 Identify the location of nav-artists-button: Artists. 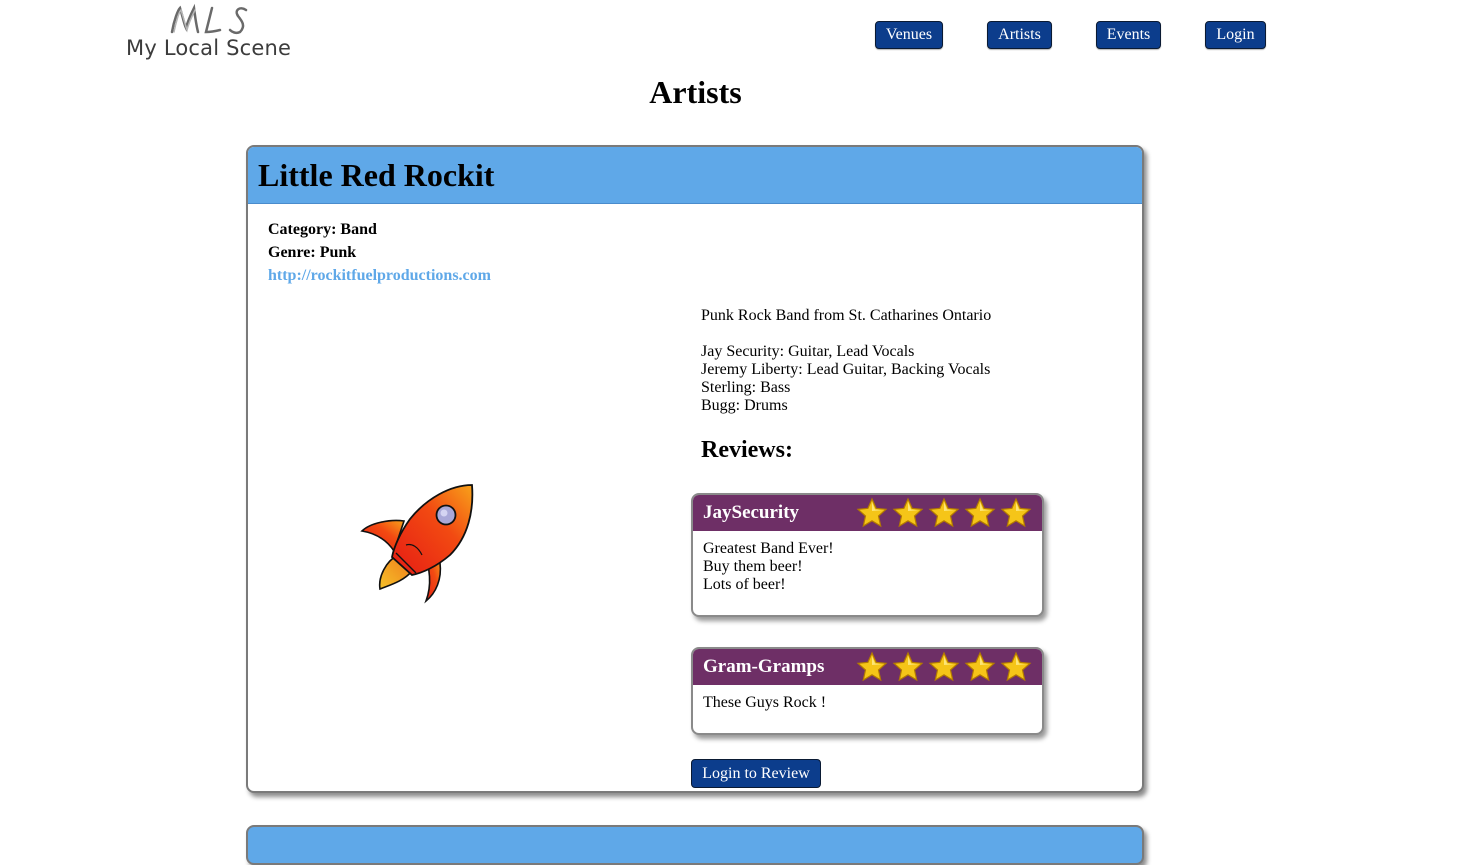
(1019, 35).